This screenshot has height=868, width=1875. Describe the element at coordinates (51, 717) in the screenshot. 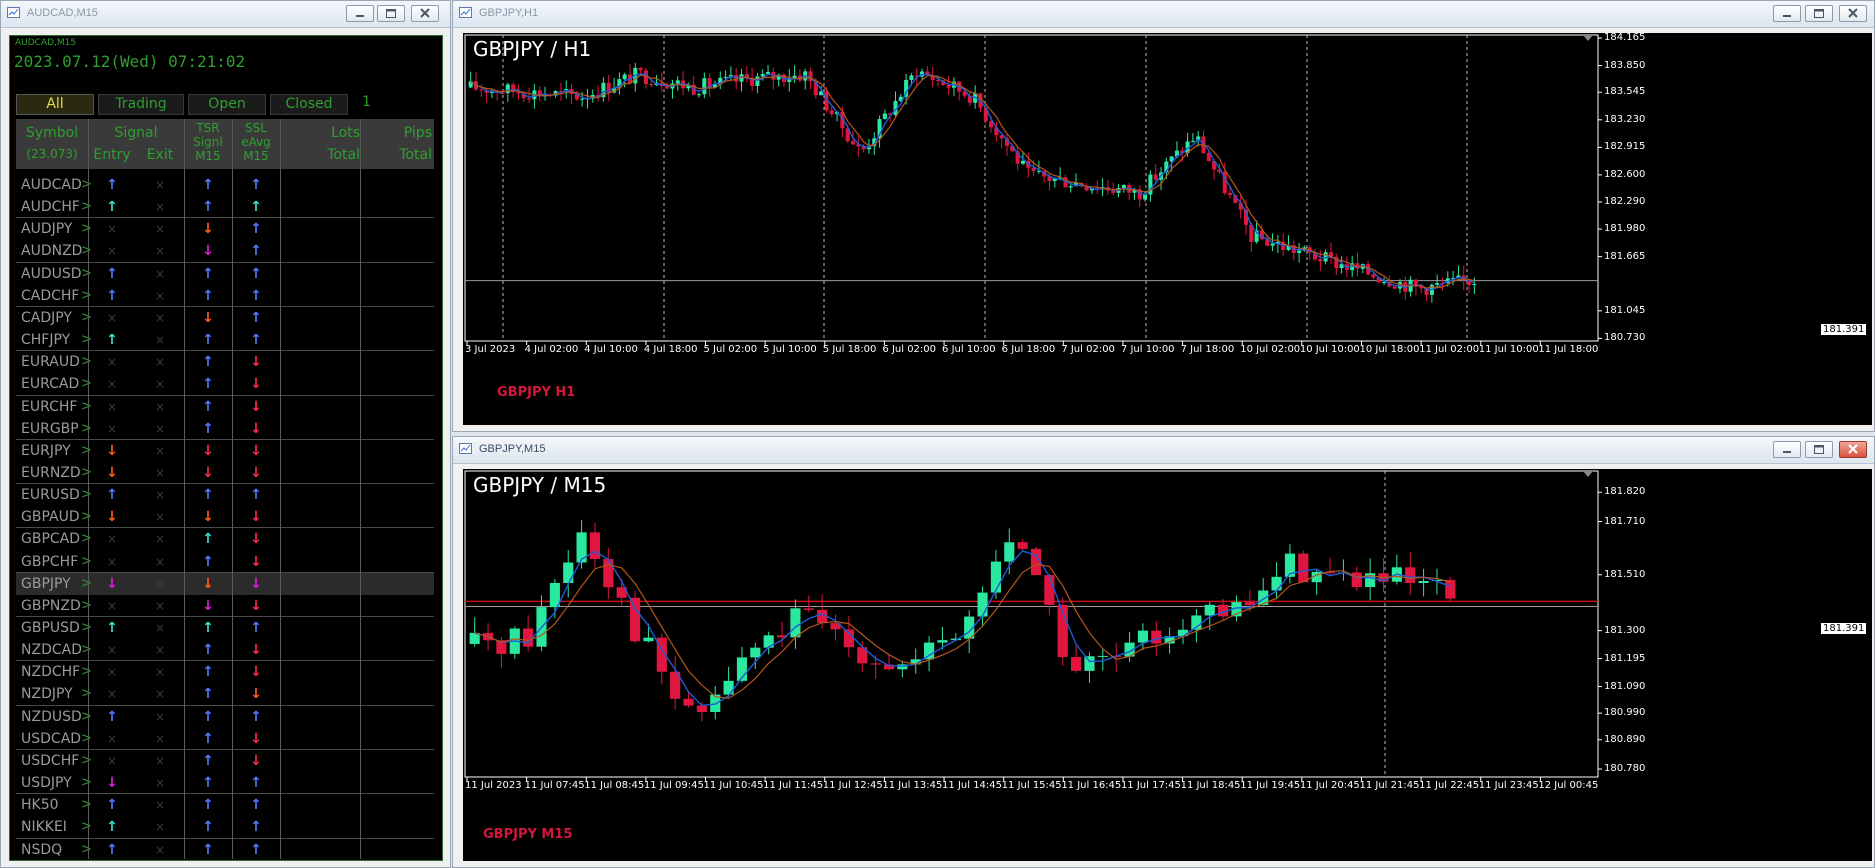

I see `row-symbol: NZDUSD` at that location.